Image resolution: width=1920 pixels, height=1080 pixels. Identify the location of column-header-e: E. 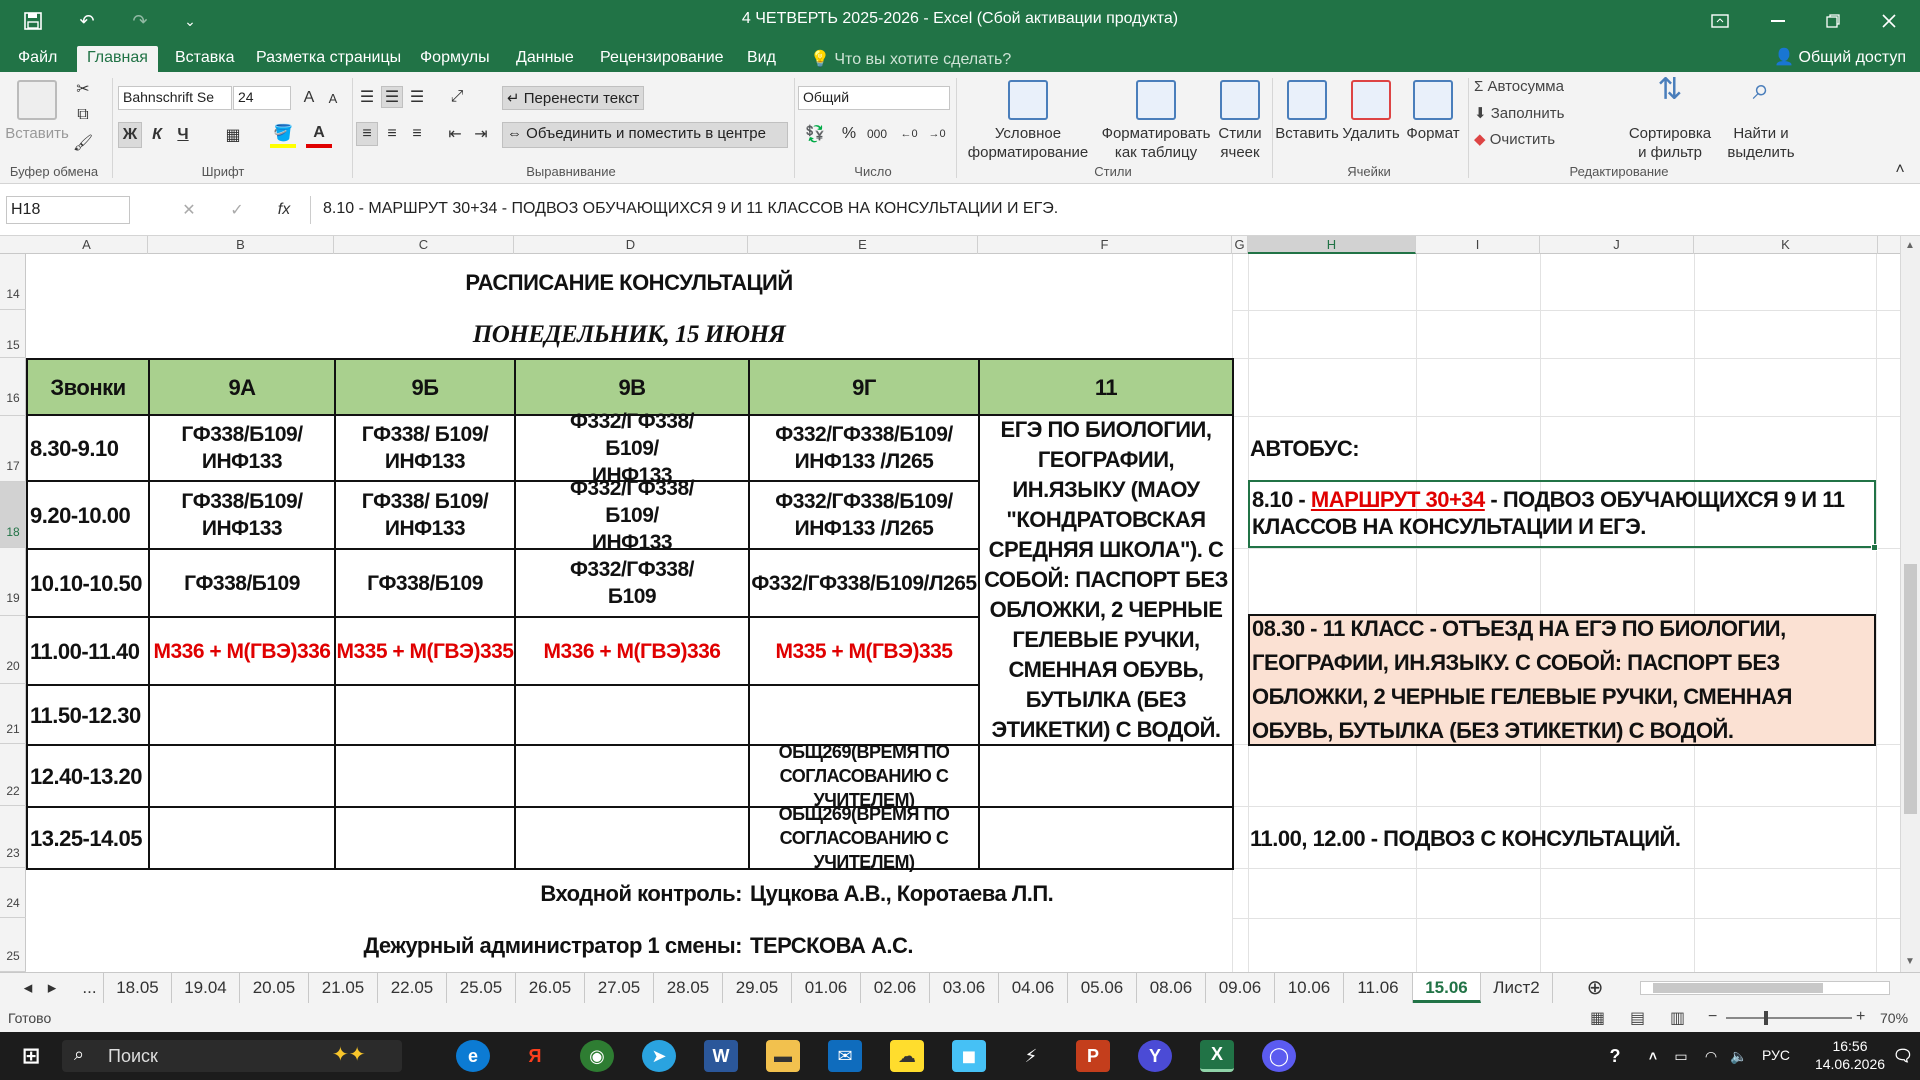
(863, 245).